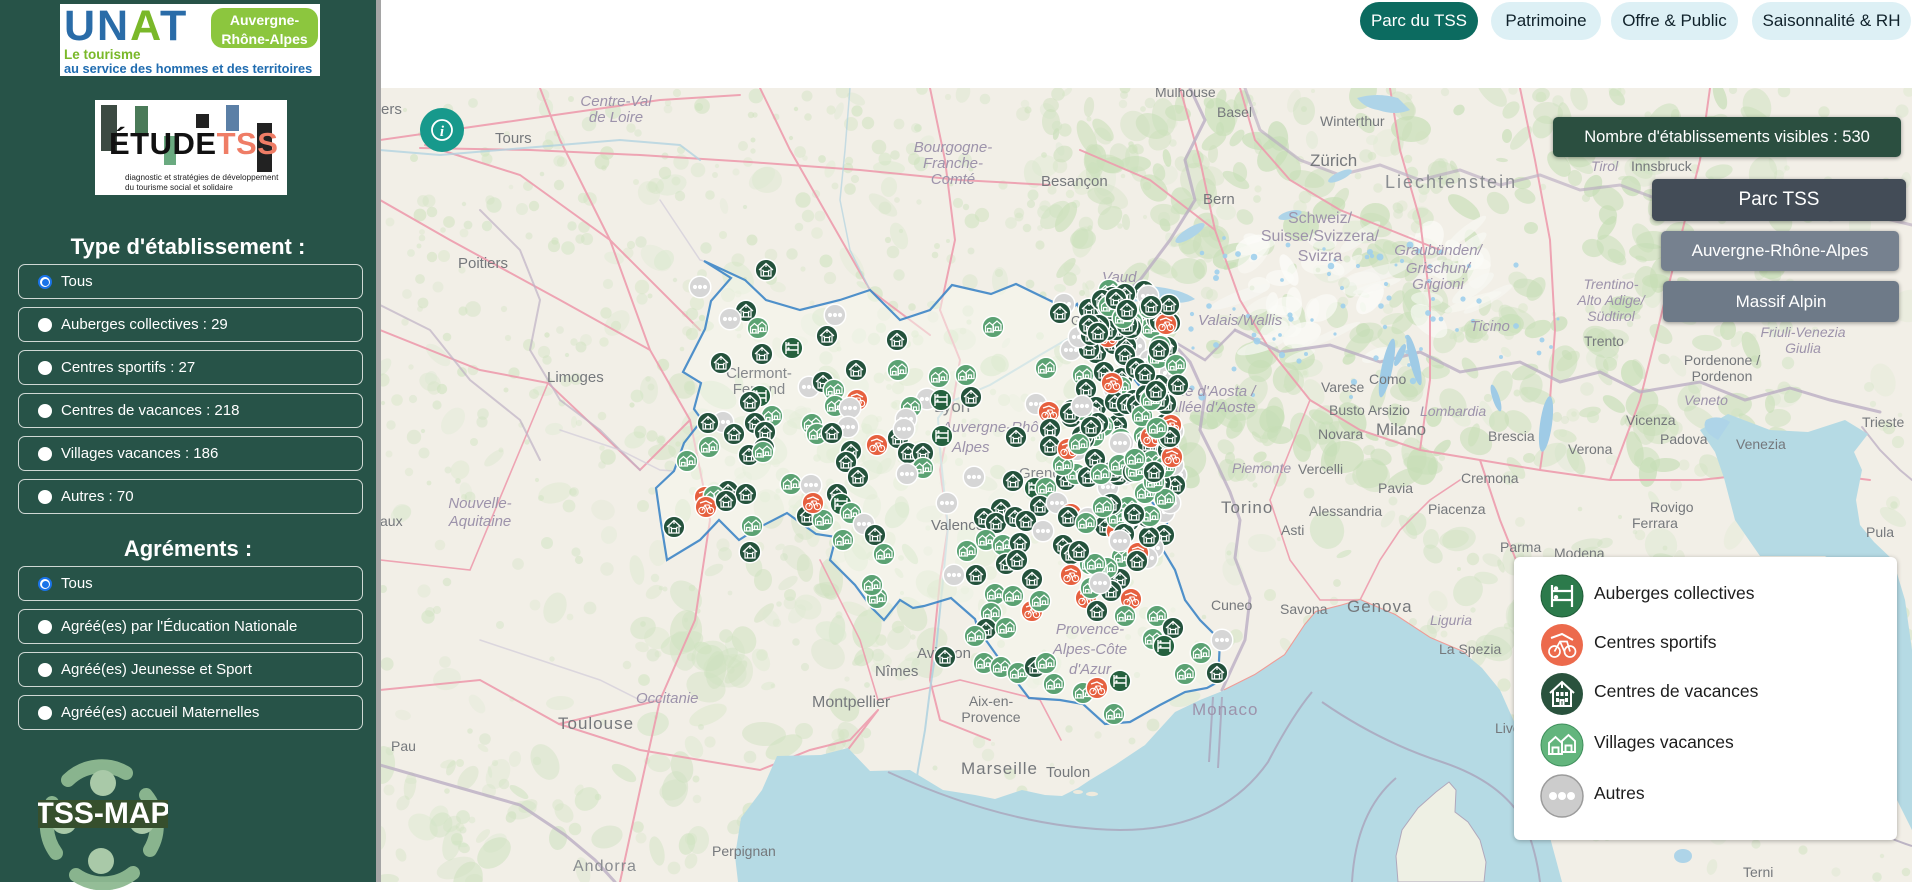  I want to click on svg-text: Cremona, so click(1490, 478).